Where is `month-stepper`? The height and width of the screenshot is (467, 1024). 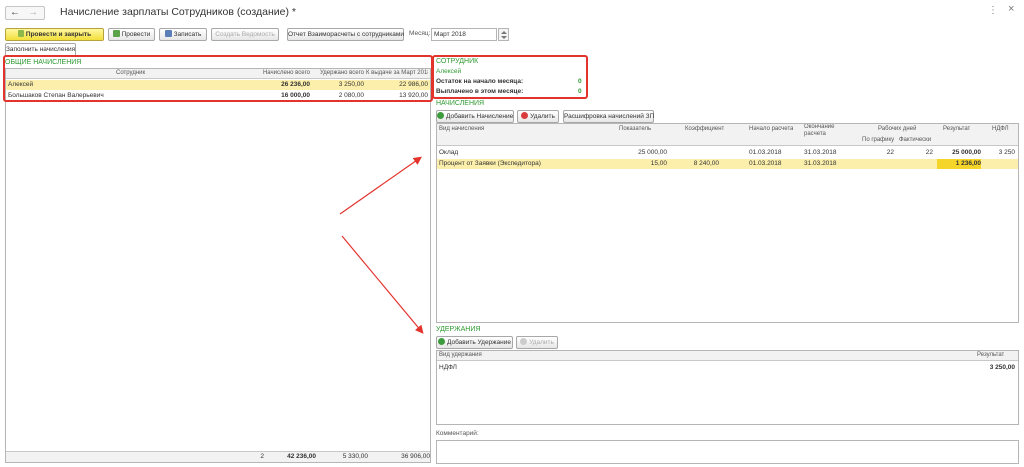 month-stepper is located at coordinates (503, 34).